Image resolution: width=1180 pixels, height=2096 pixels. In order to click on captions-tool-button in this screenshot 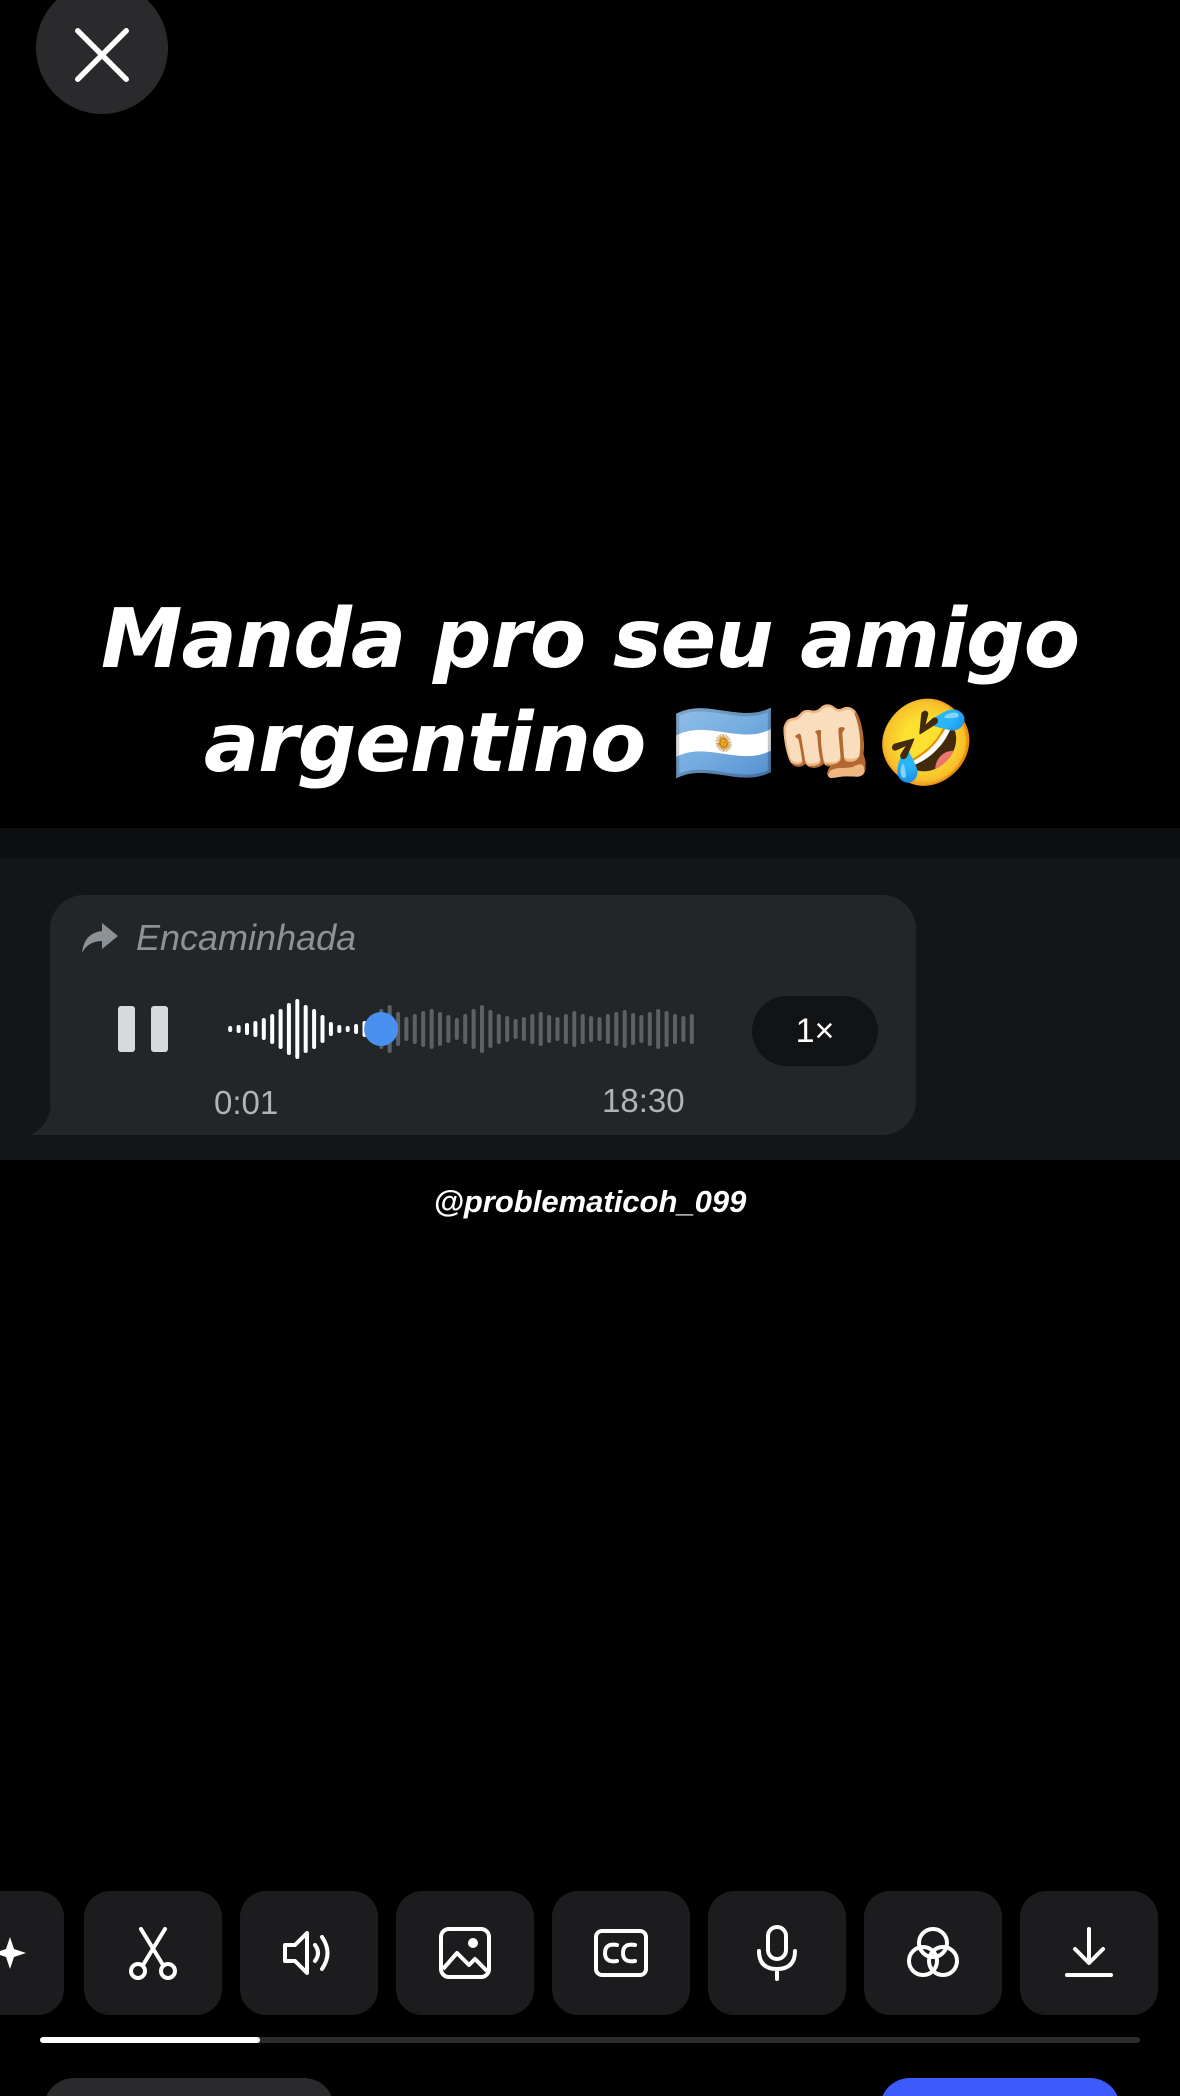, I will do `click(621, 1953)`.